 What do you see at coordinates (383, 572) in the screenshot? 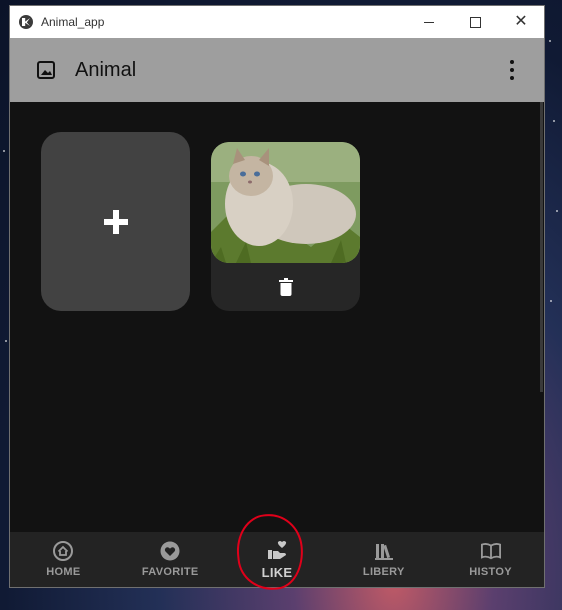
I see `nav-label-libery: LIBERY` at bounding box center [383, 572].